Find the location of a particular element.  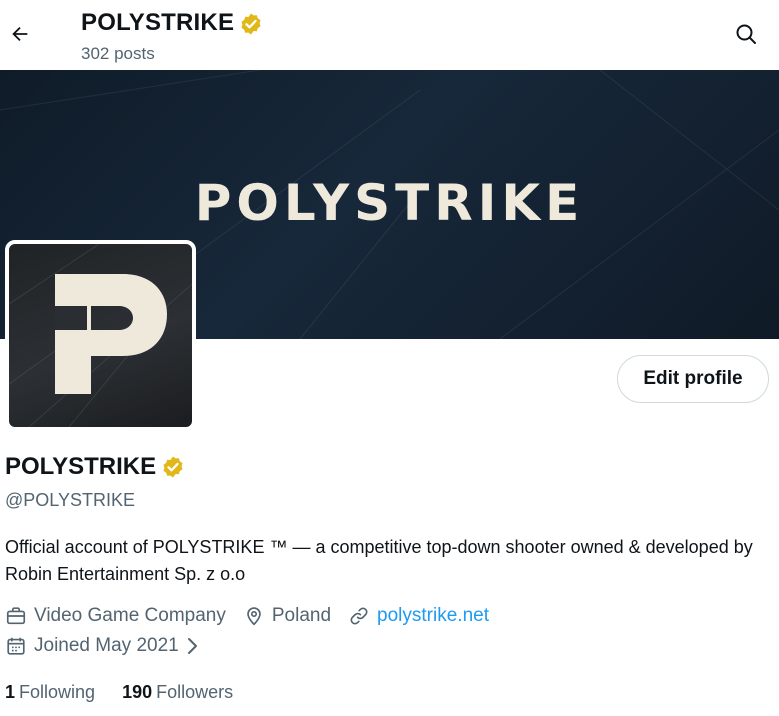

profile-joined-row: Joined May 2021 is located at coordinates (114, 646).